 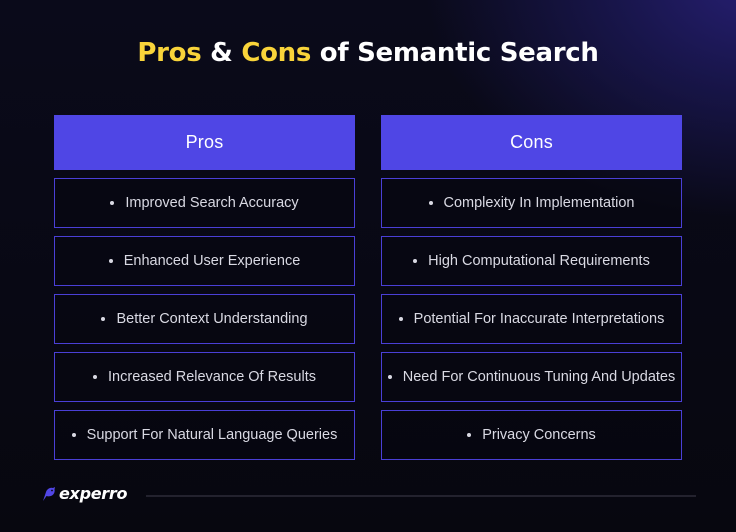 I want to click on pros-item: Better Context Understanding, so click(x=204, y=319).